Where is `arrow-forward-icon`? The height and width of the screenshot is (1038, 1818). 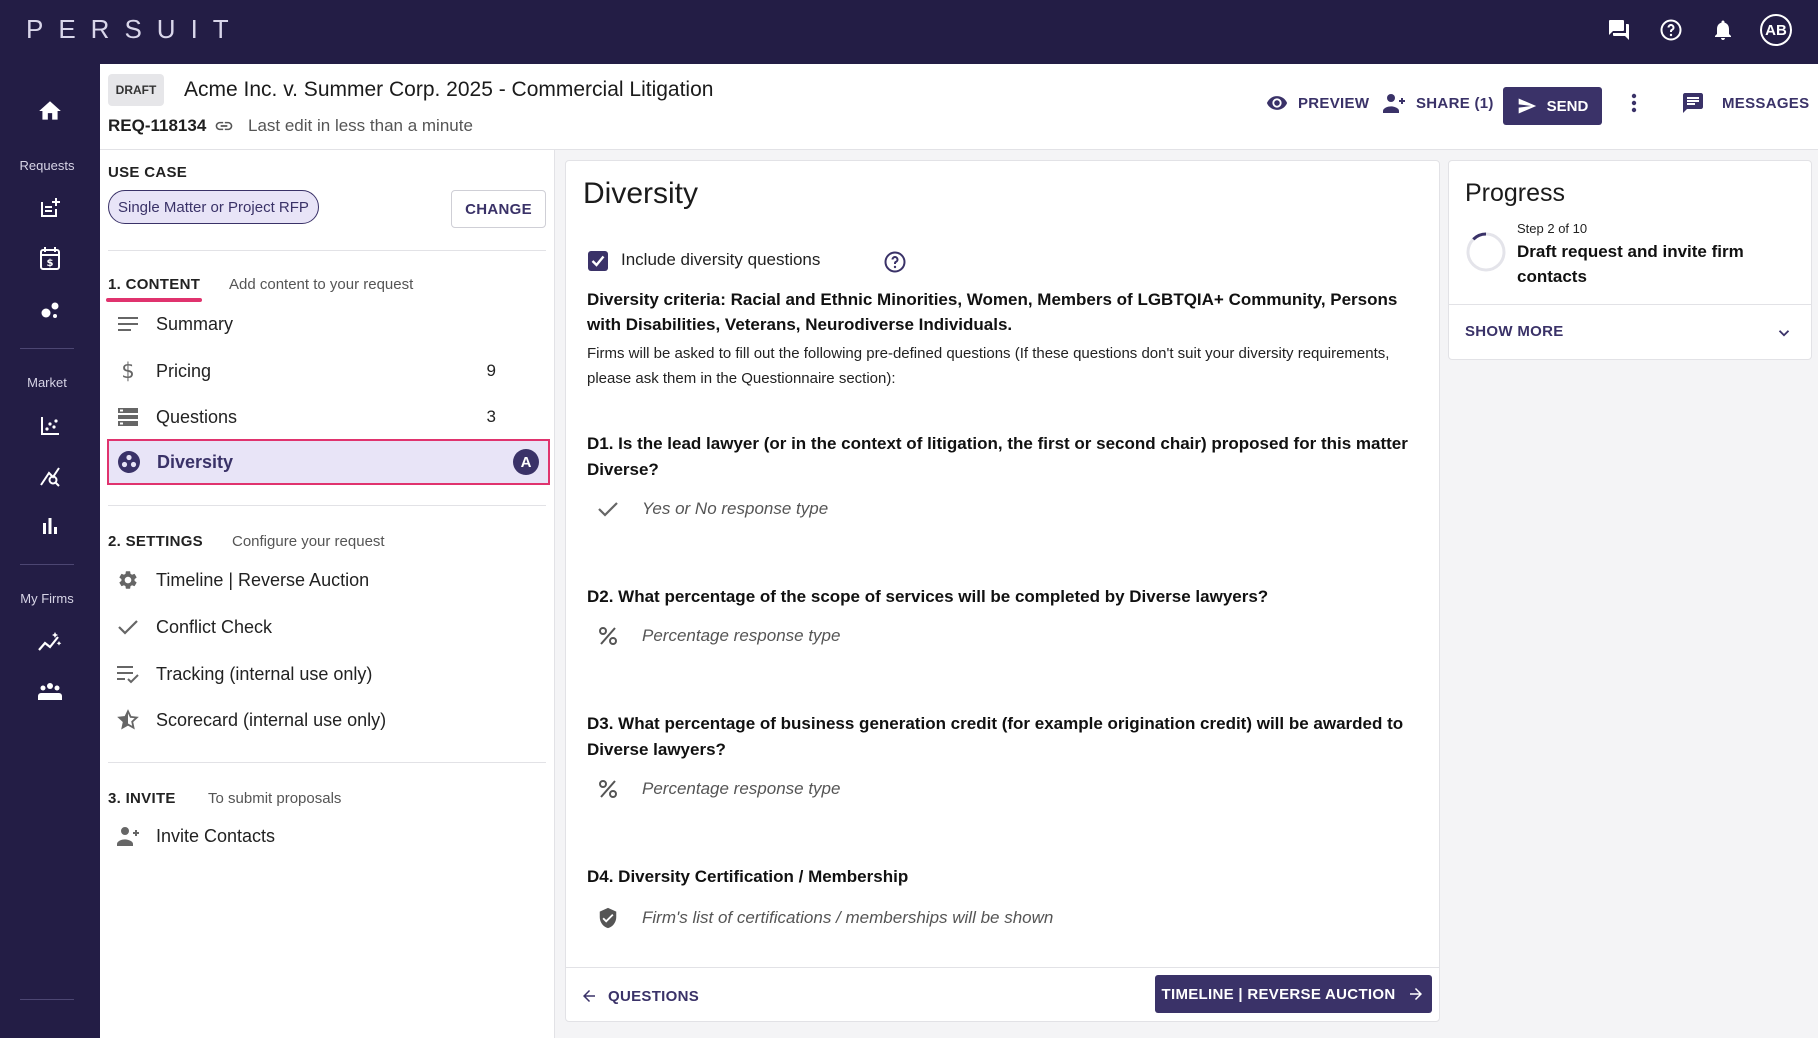
arrow-forward-icon is located at coordinates (1416, 994).